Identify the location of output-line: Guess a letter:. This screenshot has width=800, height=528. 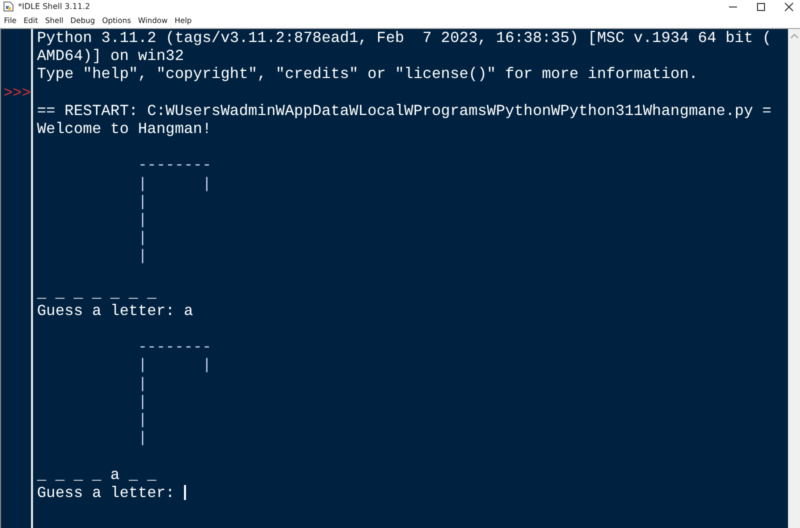
(106, 493).